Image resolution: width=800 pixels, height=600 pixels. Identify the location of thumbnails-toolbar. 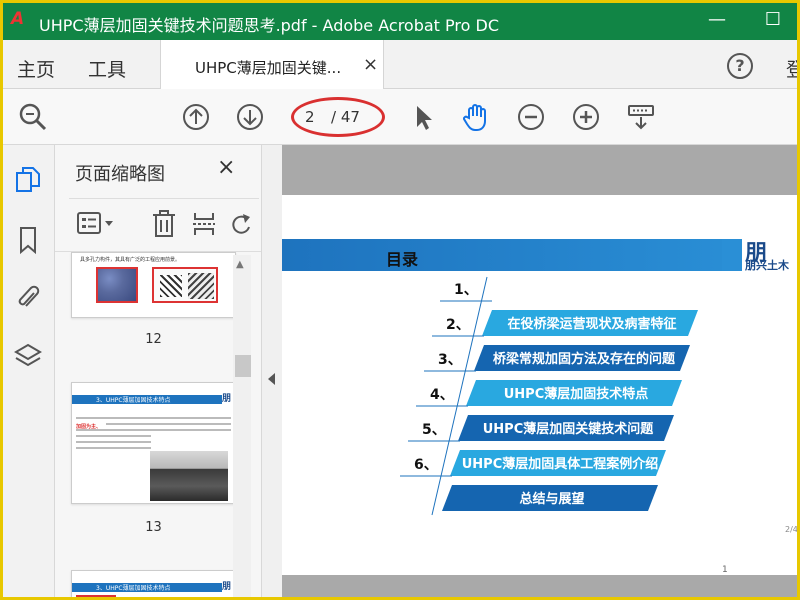
(164, 223).